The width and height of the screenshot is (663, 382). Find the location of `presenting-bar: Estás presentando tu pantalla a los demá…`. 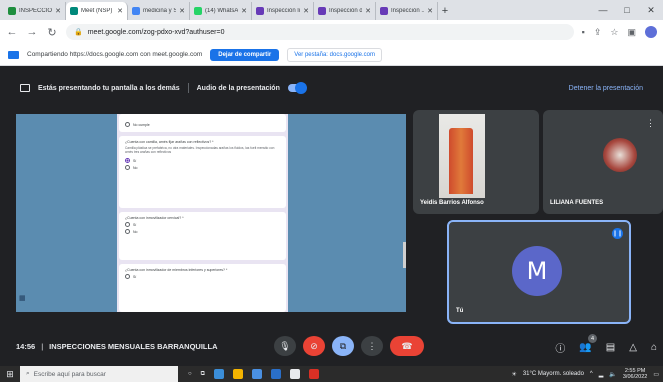

presenting-bar: Estás presentando tu pantalla a los demá… is located at coordinates (331, 88).